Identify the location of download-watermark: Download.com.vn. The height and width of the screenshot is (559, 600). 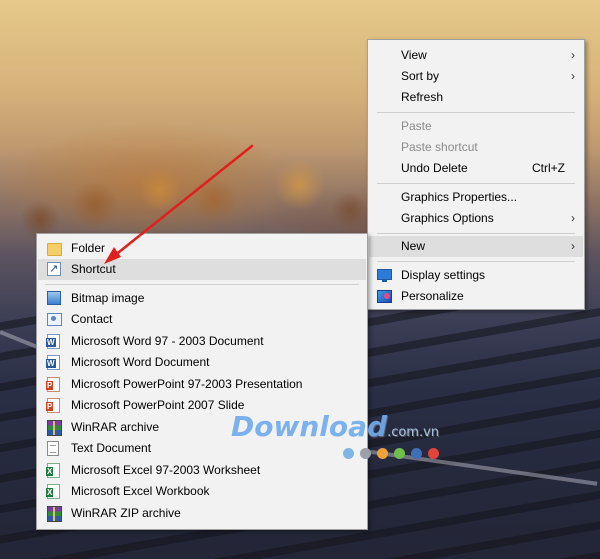
(351, 440).